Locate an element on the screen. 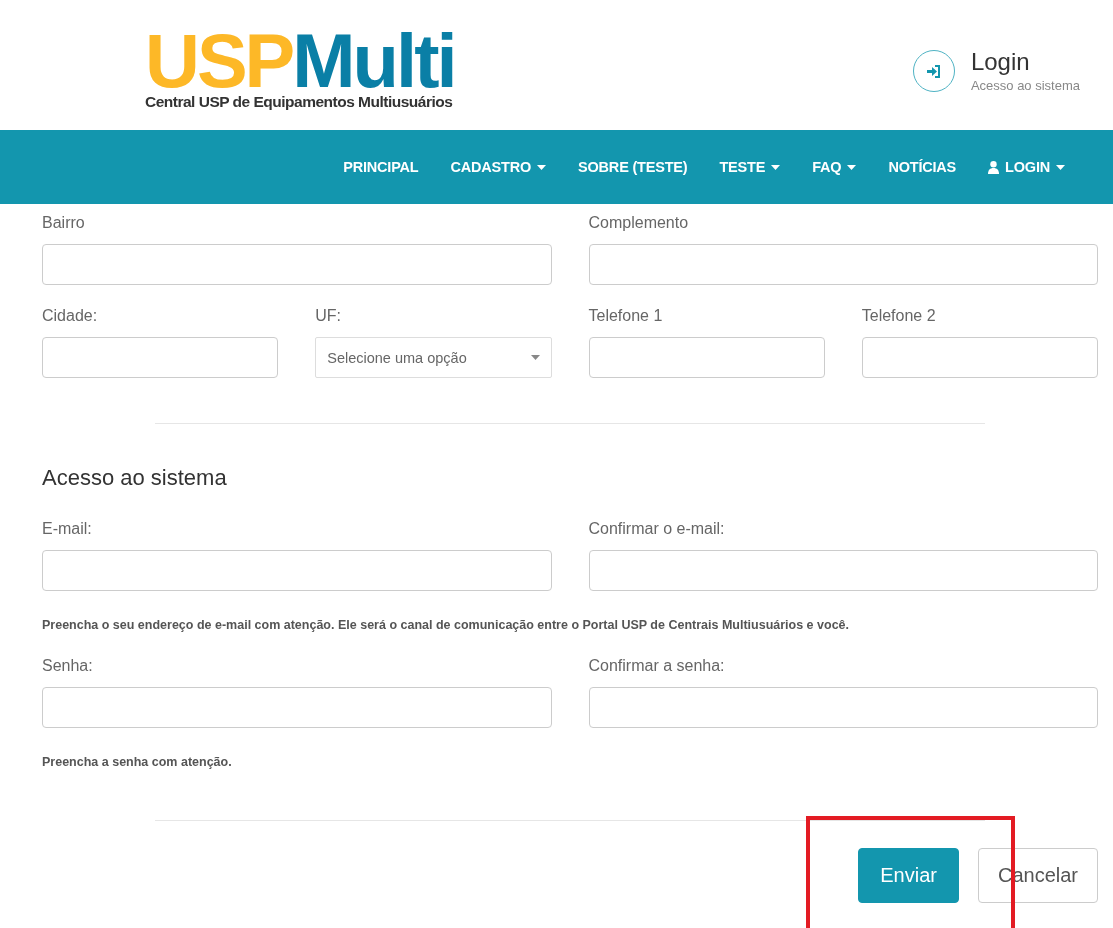 This screenshot has width=1113, height=928. field-label: Confirmar a senha: is located at coordinates (656, 666).